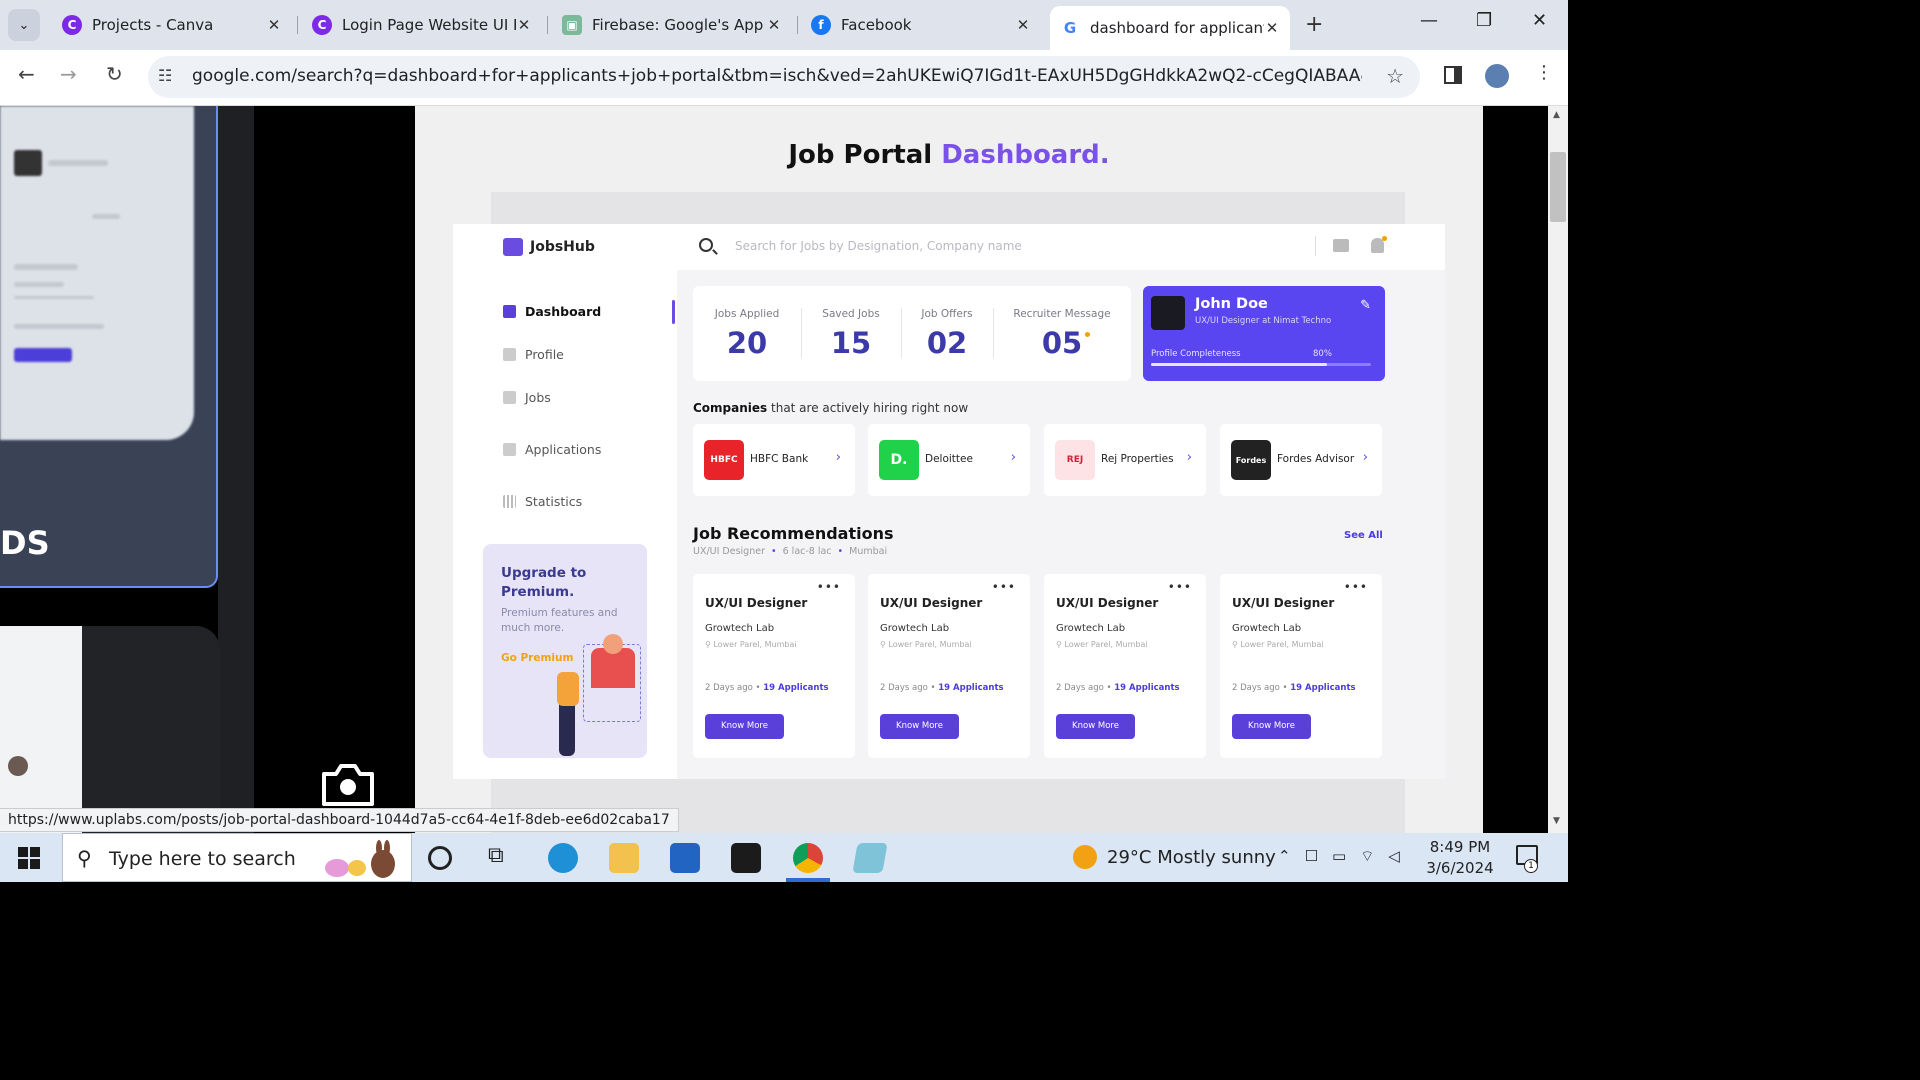 Image resolution: width=1920 pixels, height=1080 pixels. What do you see at coordinates (1453, 75) in the screenshot?
I see `side-panel-icon` at bounding box center [1453, 75].